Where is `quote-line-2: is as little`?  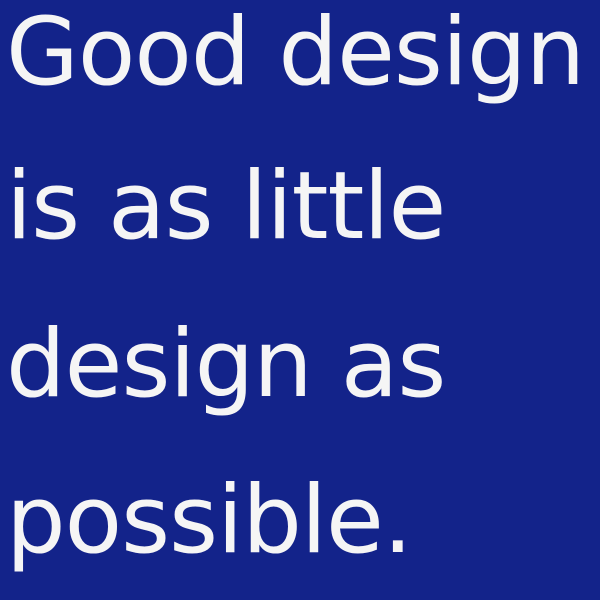
quote-line-2: is as little is located at coordinates (226, 206).